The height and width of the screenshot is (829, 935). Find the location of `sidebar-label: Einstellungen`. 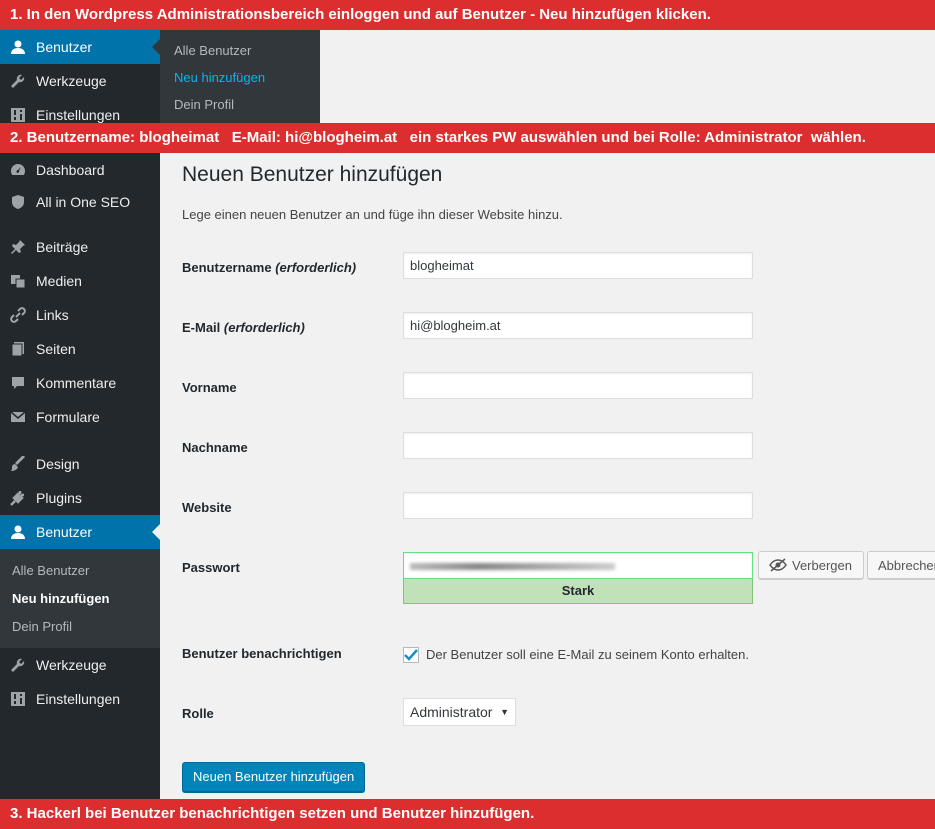

sidebar-label: Einstellungen is located at coordinates (78, 699).